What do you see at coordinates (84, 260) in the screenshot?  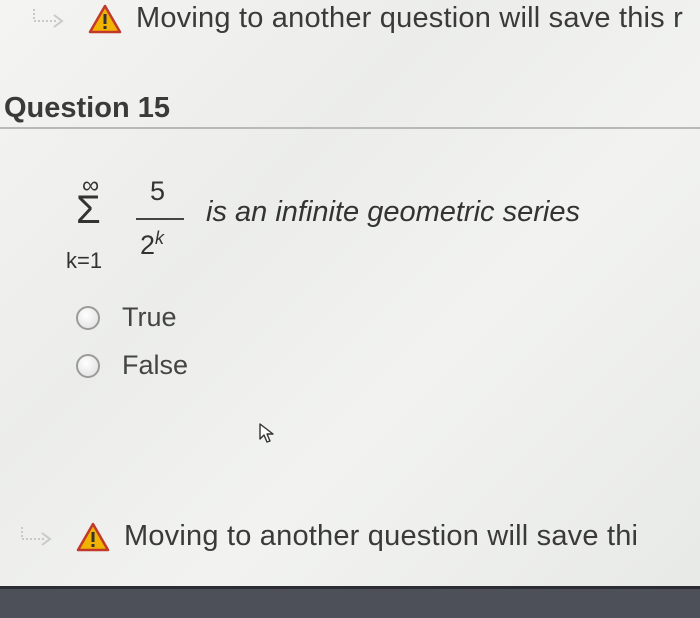 I see `sum-lower-limit: k=1` at bounding box center [84, 260].